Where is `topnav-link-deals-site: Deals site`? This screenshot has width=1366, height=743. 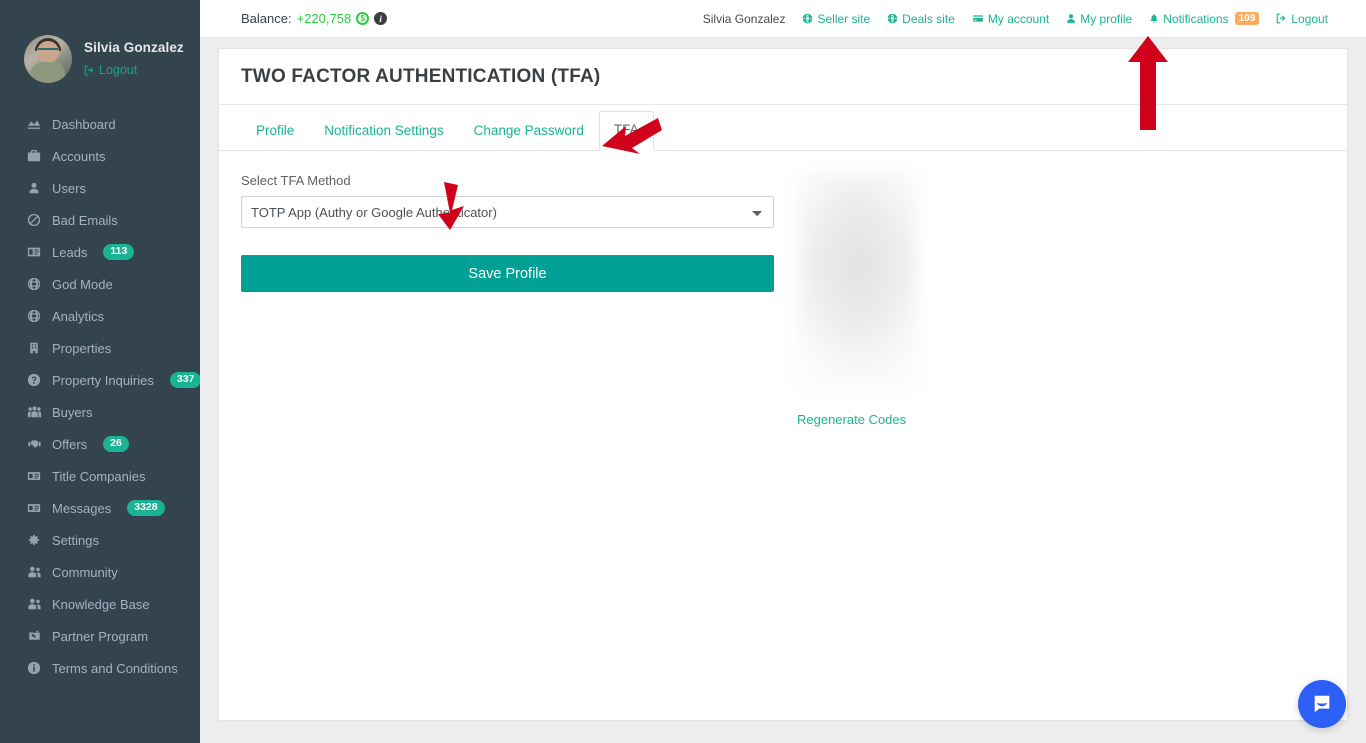 topnav-link-deals-site: Deals site is located at coordinates (921, 19).